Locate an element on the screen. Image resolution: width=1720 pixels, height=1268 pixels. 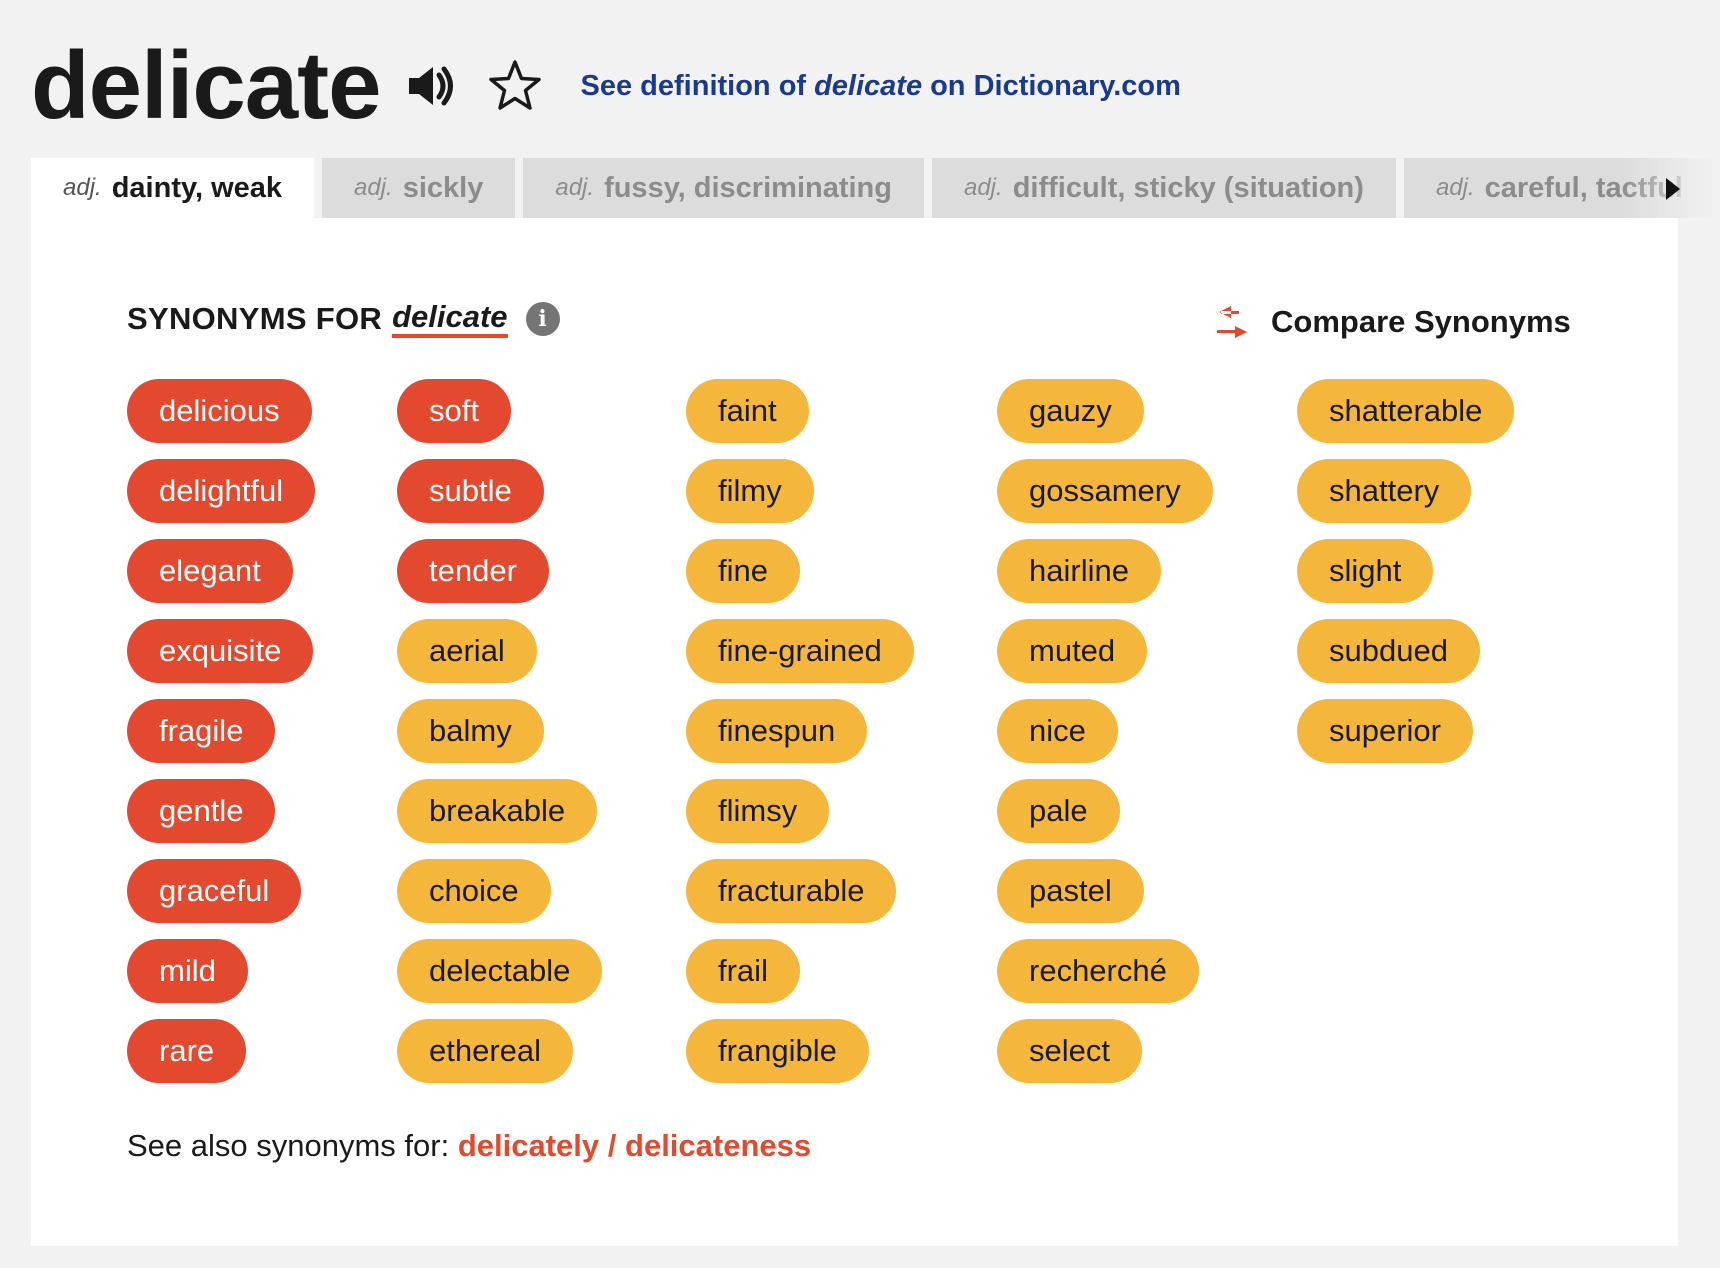
star-icon is located at coordinates (516, 86).